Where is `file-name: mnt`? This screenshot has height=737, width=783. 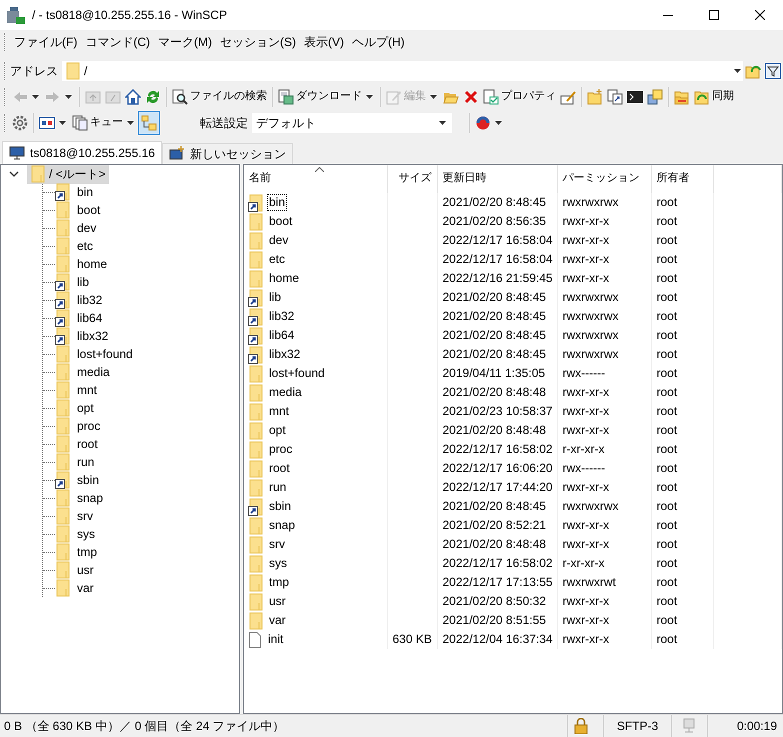
file-name: mnt is located at coordinates (279, 411).